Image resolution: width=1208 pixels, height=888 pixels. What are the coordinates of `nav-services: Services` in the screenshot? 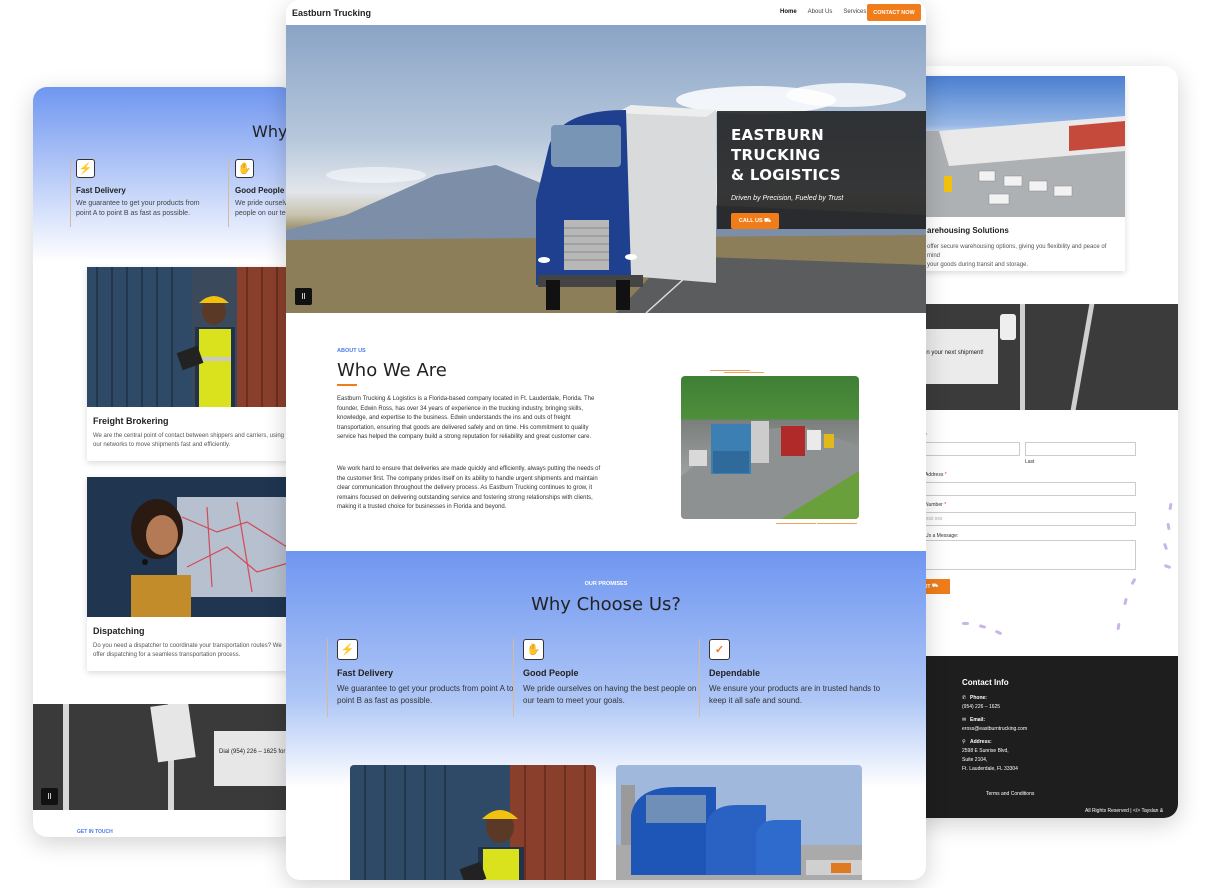 It's located at (854, 12).